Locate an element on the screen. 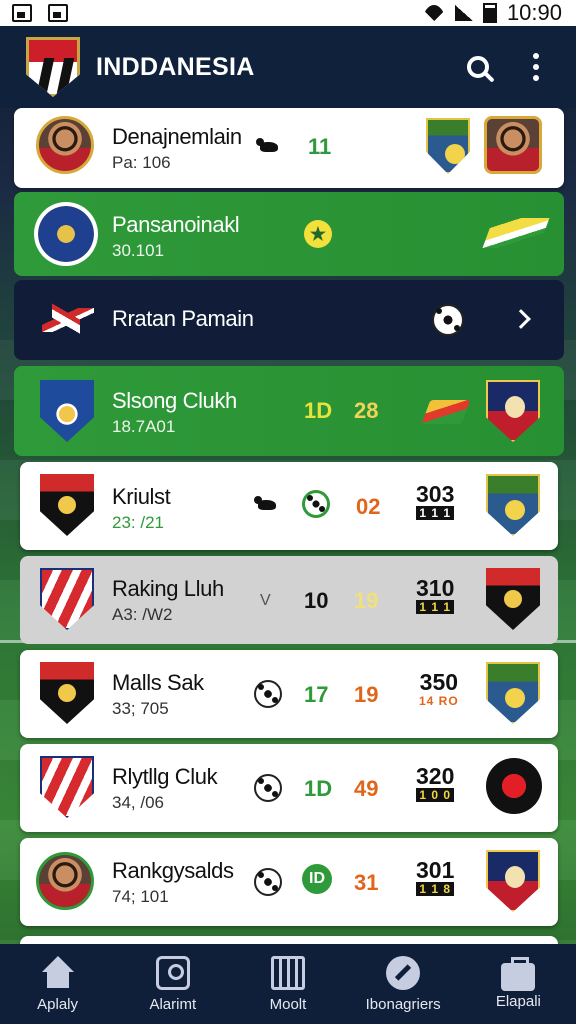  item-sub: 74; 101 is located at coordinates (140, 896).